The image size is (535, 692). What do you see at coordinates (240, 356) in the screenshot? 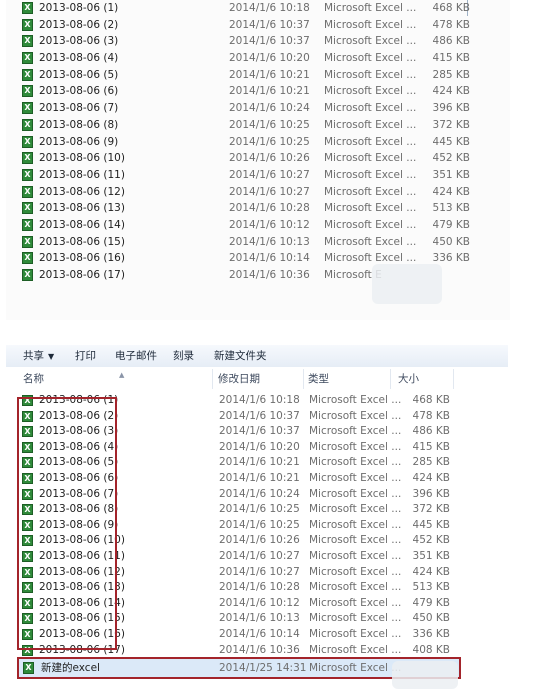
I see `new-folder-button: 新建文件夹` at bounding box center [240, 356].